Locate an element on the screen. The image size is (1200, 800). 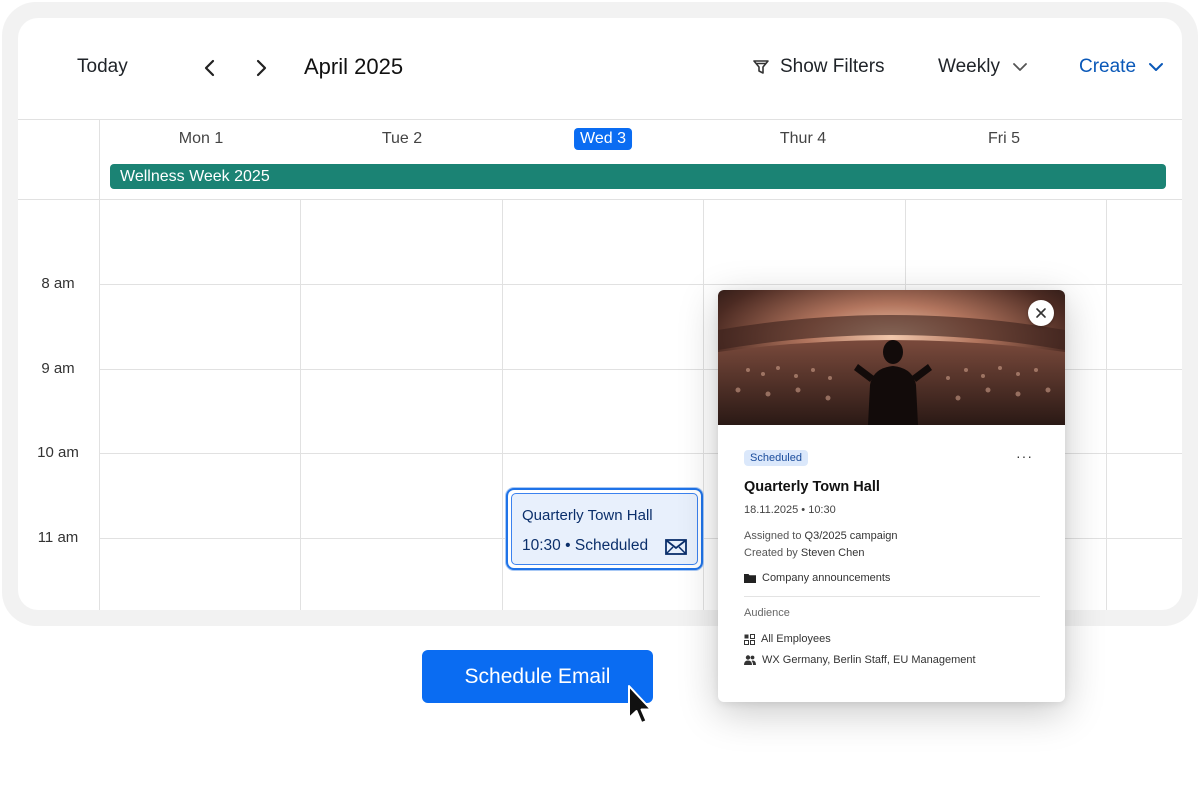
view-select-label: Weekly is located at coordinates (969, 66).